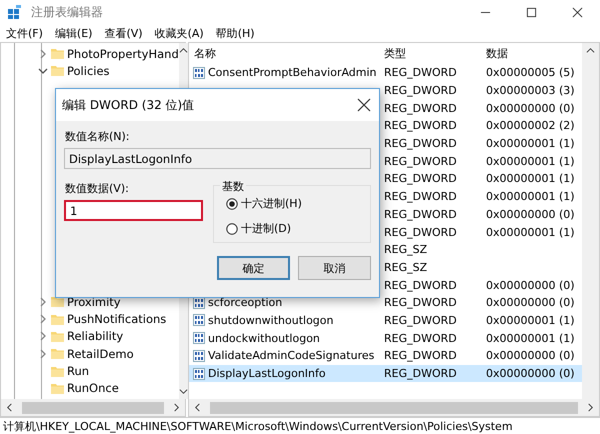  What do you see at coordinates (300, 425) in the screenshot?
I see `status-bar: 计算机\HKEY_LOCAL_MACHINE\SOFTWARE\Microsoft\Windows\CurrentVersion\Policies\System` at bounding box center [300, 425].